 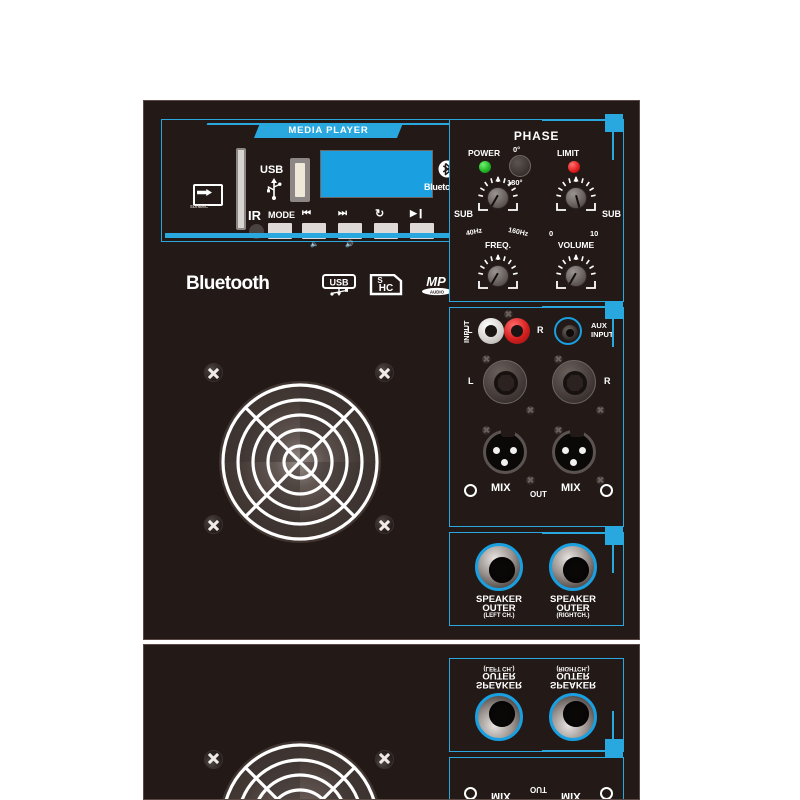 What do you see at coordinates (613, 333) in the screenshot?
I see `corner-accent-vline-mid` at bounding box center [613, 333].